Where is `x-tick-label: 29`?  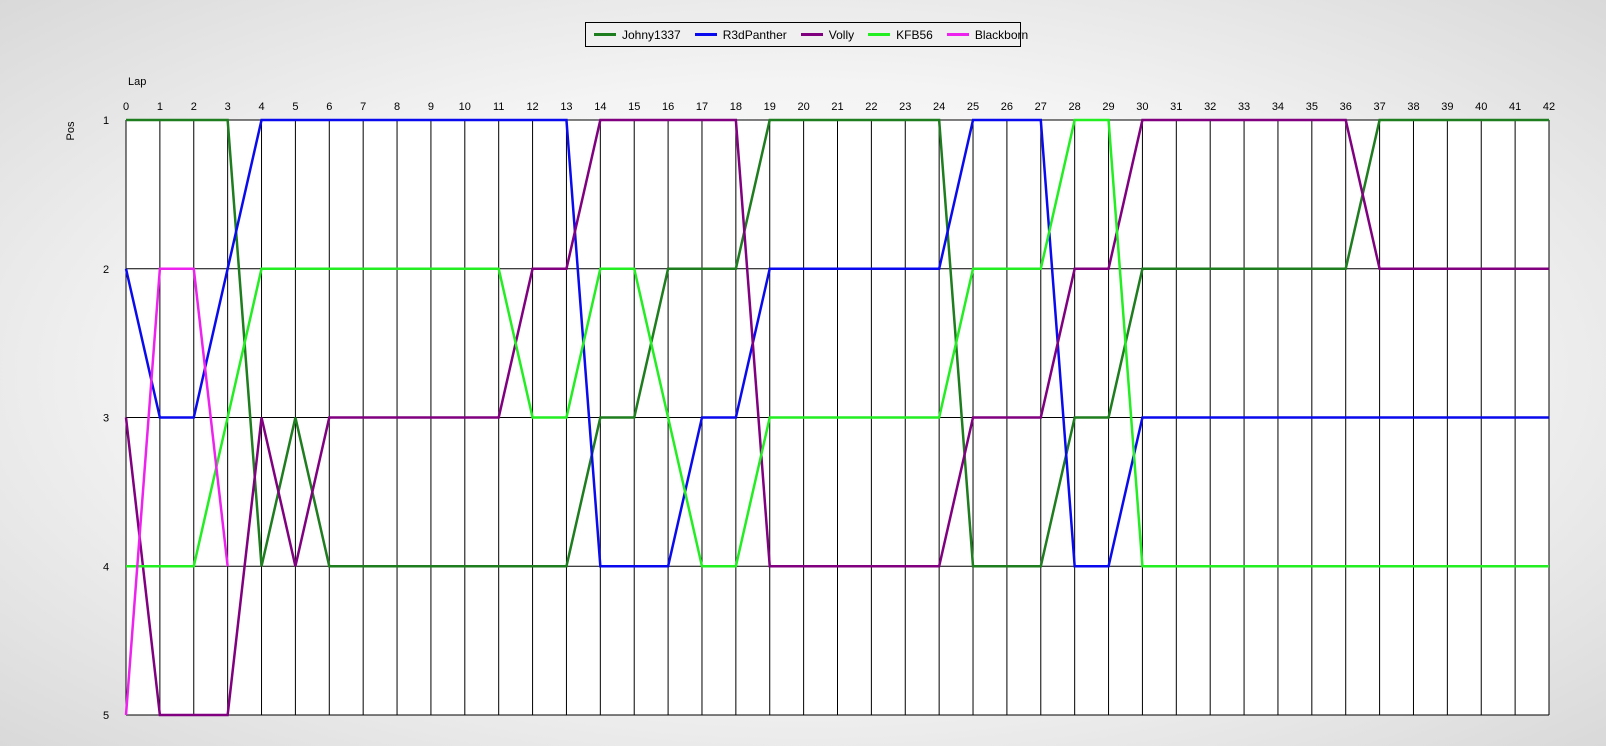
x-tick-label: 29 is located at coordinates (1108, 107).